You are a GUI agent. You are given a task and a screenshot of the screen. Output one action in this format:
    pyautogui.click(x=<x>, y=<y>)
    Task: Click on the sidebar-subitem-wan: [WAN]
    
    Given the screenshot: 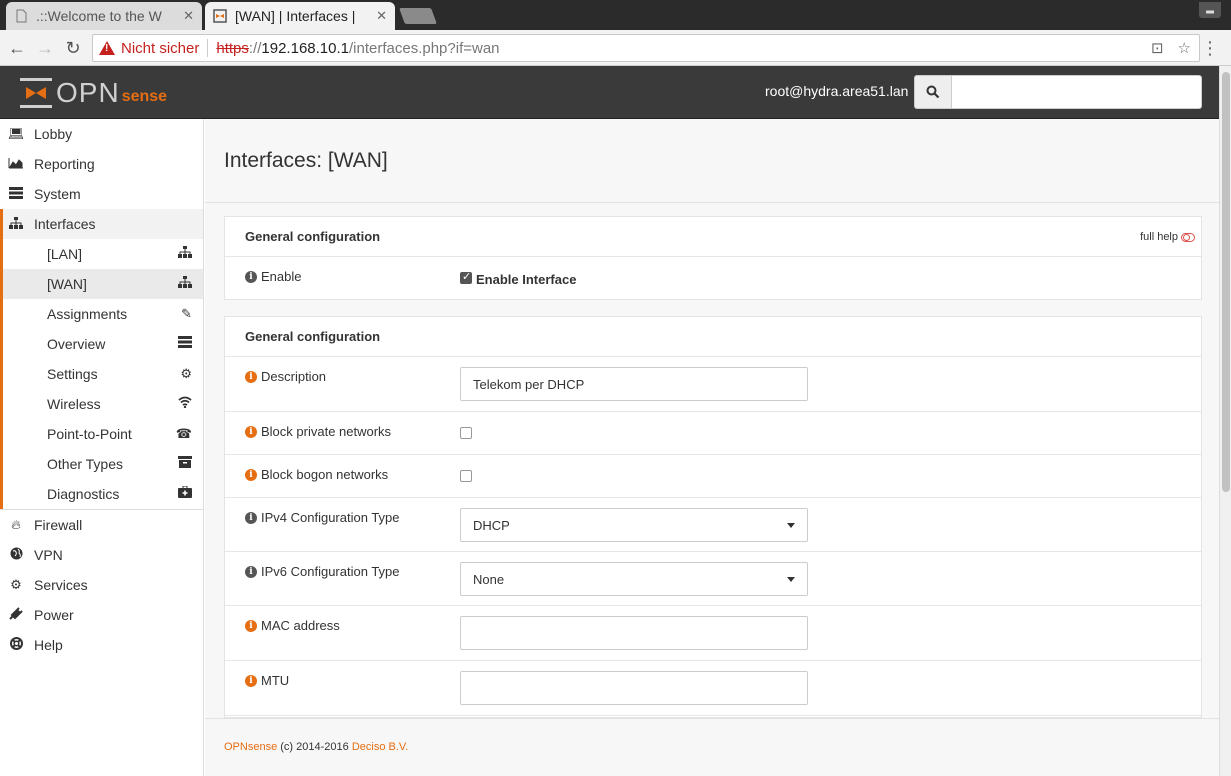 What is the action you would take?
    pyautogui.click(x=101, y=284)
    